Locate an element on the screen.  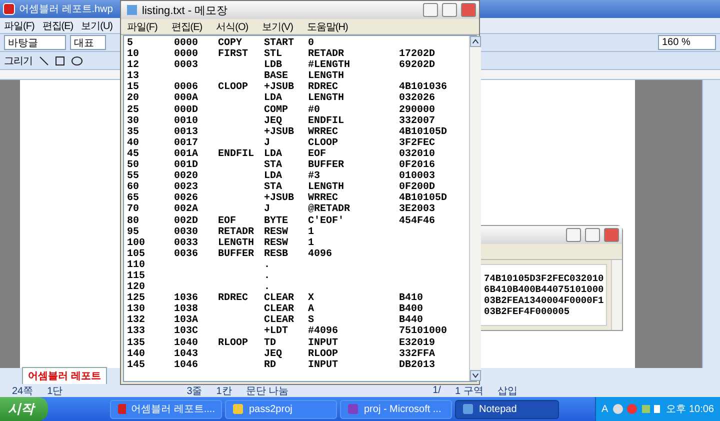
listing-text: STA is located at coordinates (273, 188).